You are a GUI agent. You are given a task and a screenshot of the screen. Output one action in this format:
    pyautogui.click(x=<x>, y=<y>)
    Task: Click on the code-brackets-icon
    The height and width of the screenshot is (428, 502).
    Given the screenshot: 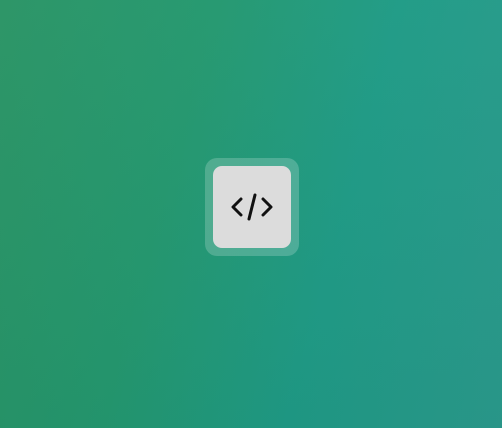 What is the action you would take?
    pyautogui.click(x=252, y=207)
    